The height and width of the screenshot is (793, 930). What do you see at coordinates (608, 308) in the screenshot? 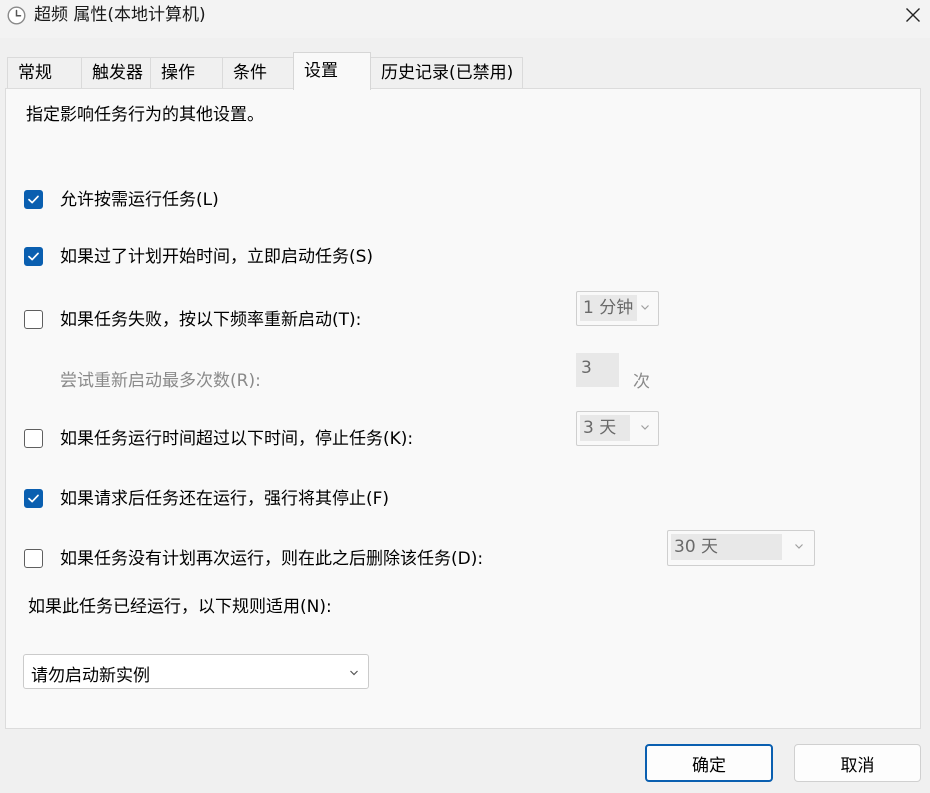
I see `restart-interval-value: 1 分钟` at bounding box center [608, 308].